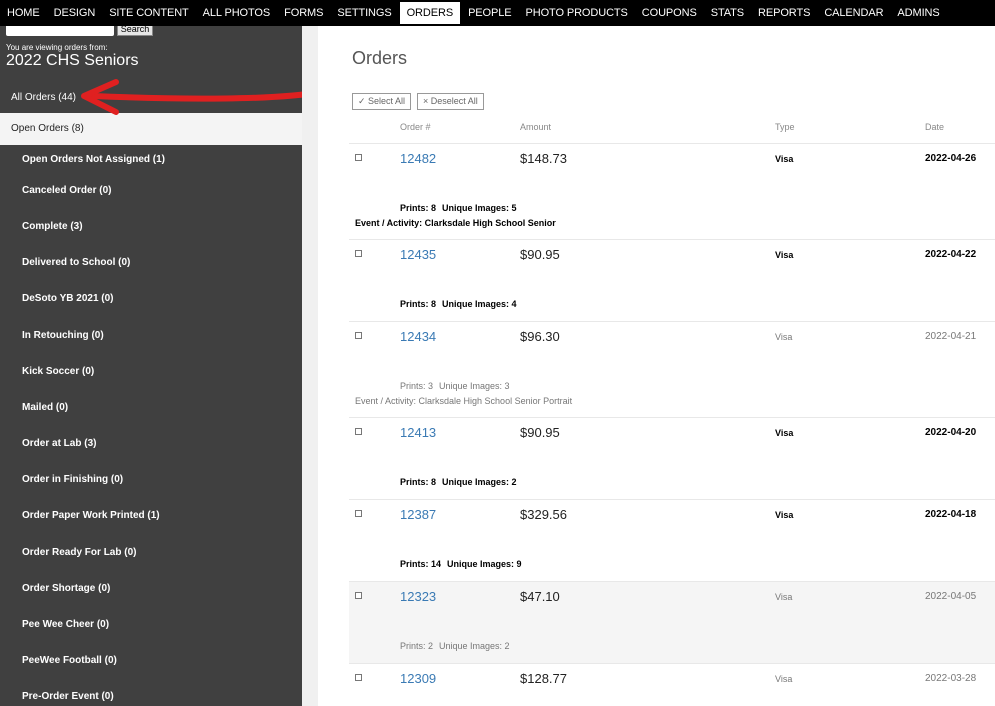 This screenshot has width=995, height=706. I want to click on print-count: Prints: 3, so click(417, 386).